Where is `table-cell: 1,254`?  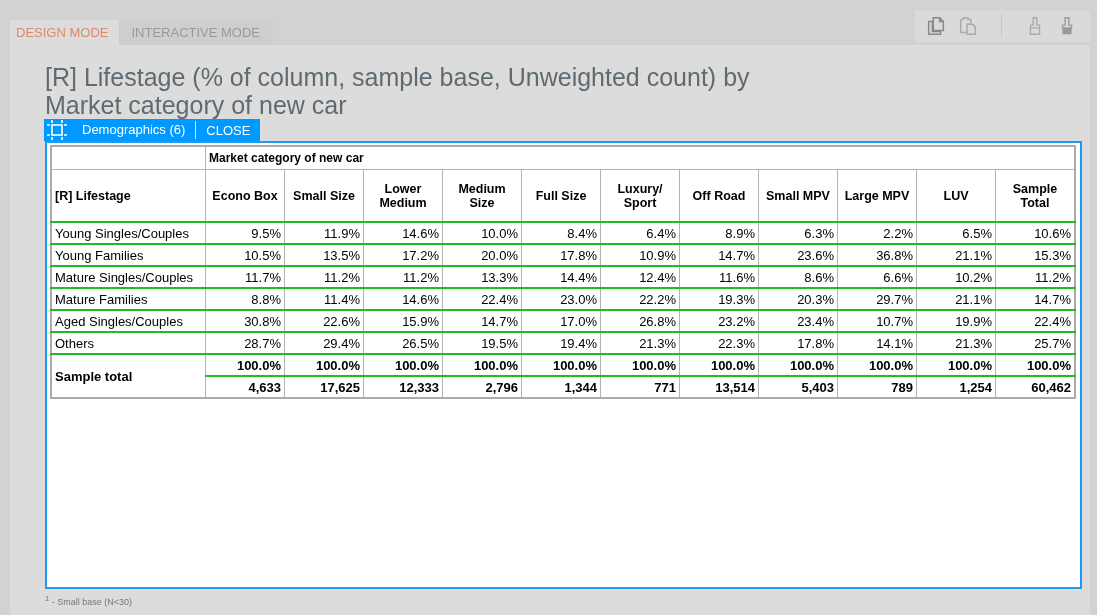
table-cell: 1,254 is located at coordinates (956, 387).